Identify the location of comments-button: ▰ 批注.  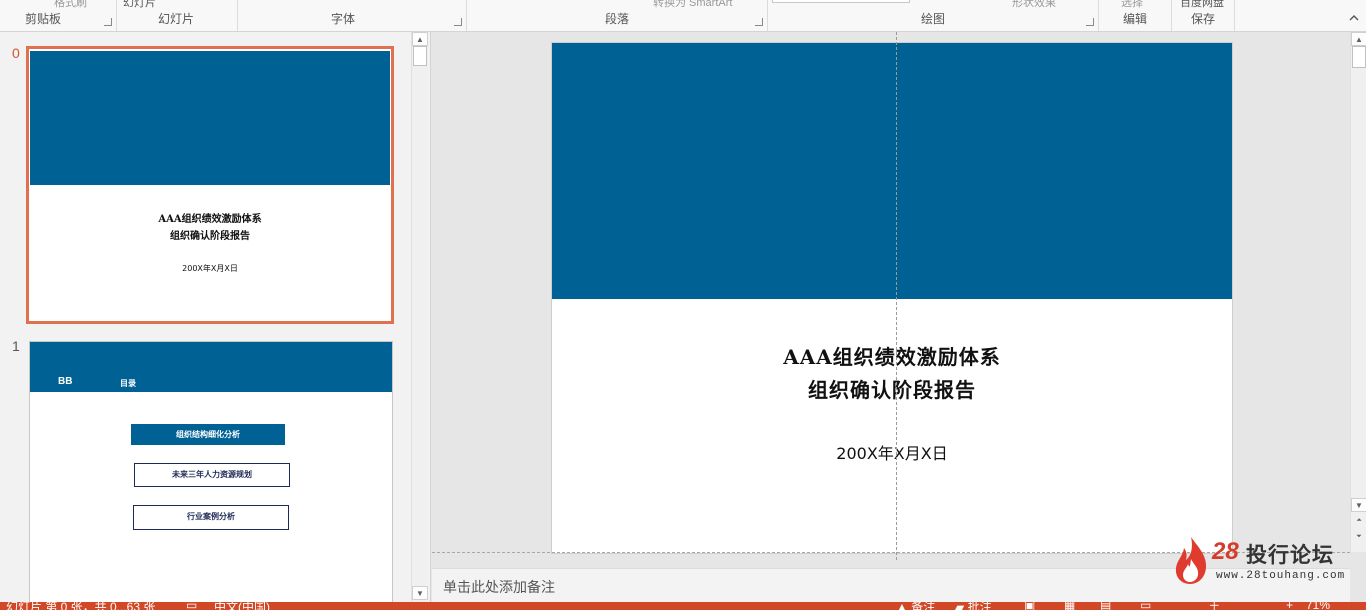
(973, 606).